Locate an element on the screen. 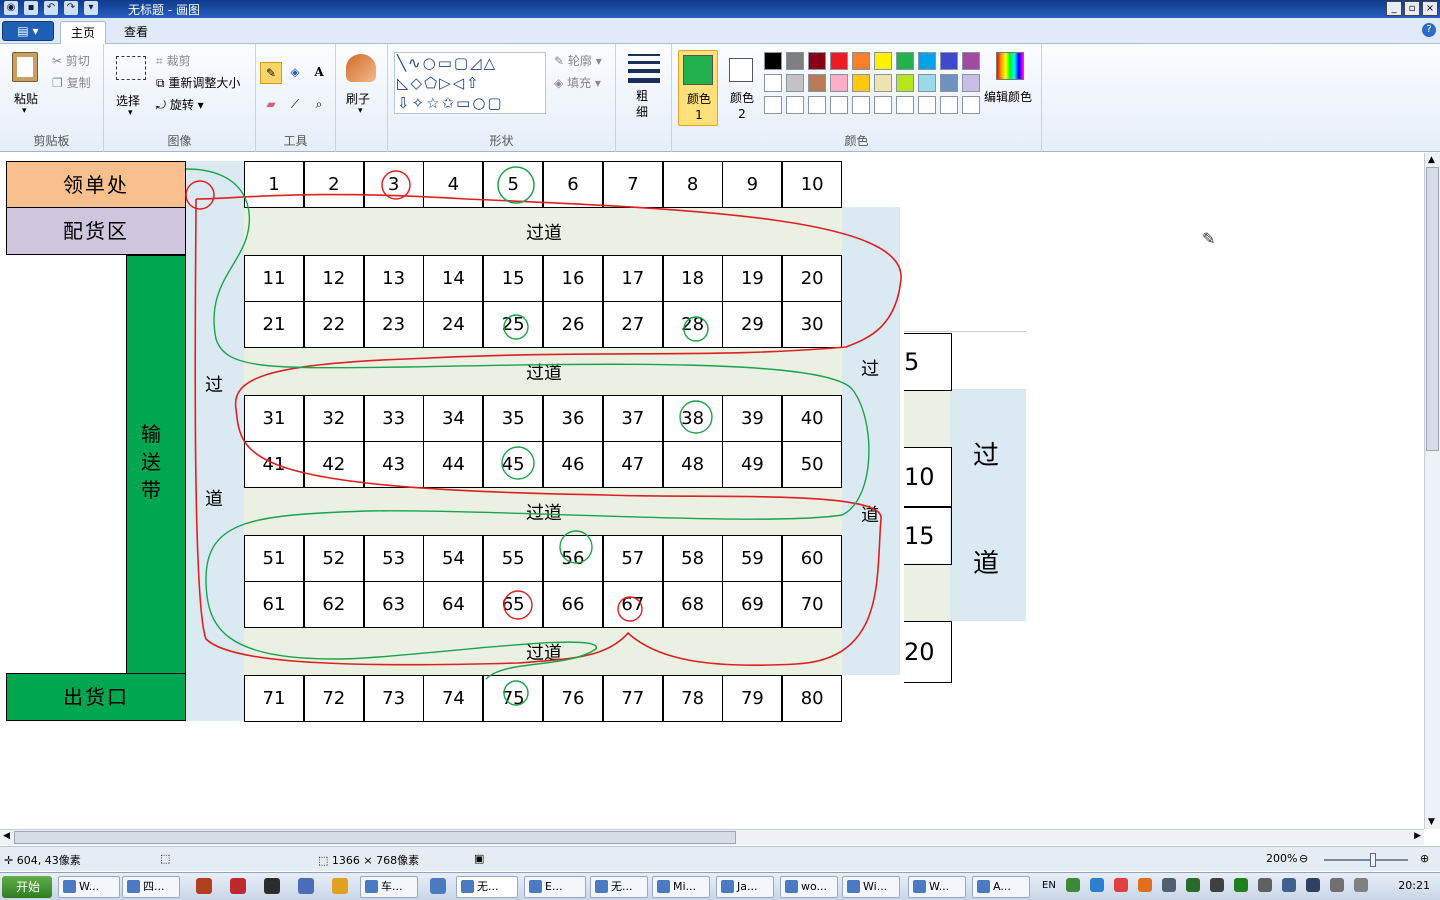  vertical-scrollbar: ▲ ▼ is located at coordinates (1432, 491).